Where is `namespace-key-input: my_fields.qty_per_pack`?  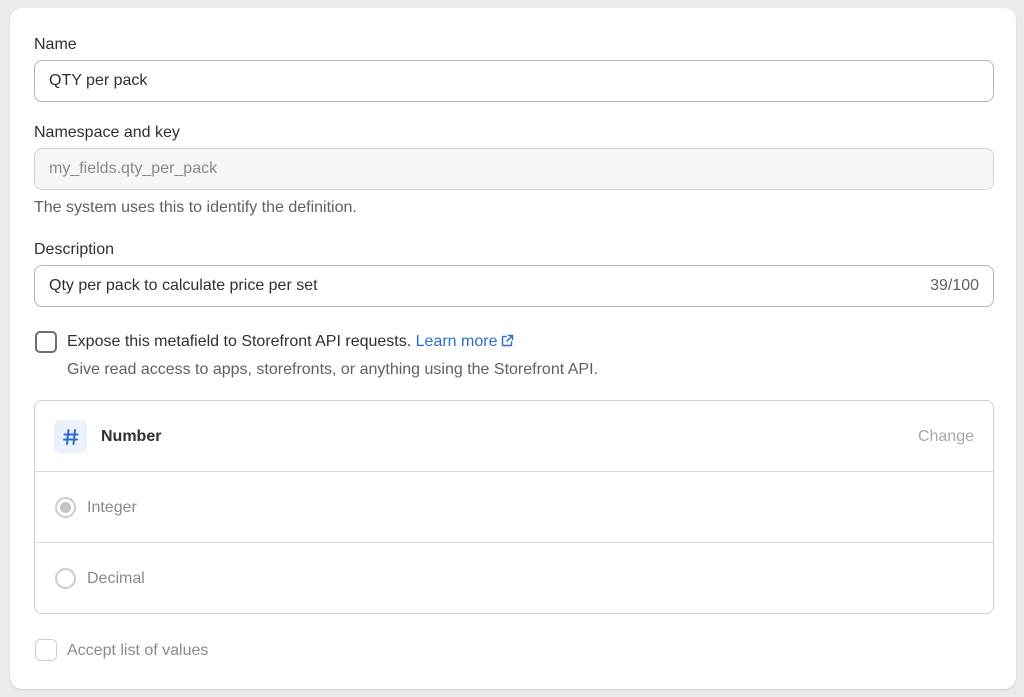
namespace-key-input: my_fields.qty_per_pack is located at coordinates (514, 169).